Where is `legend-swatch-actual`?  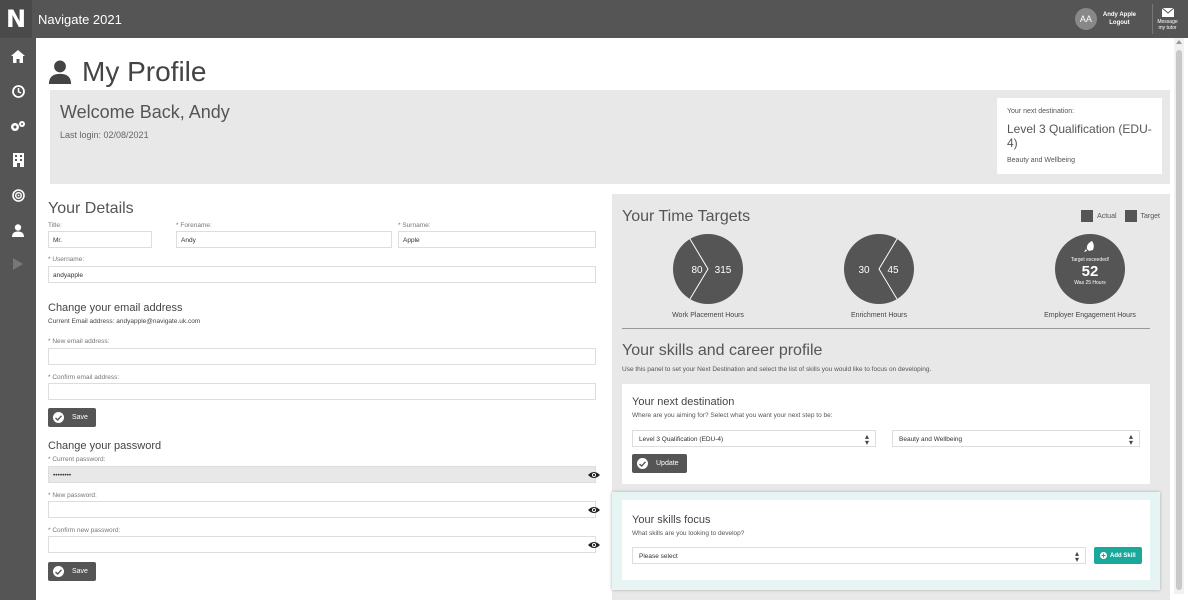
legend-swatch-actual is located at coordinates (1087, 216).